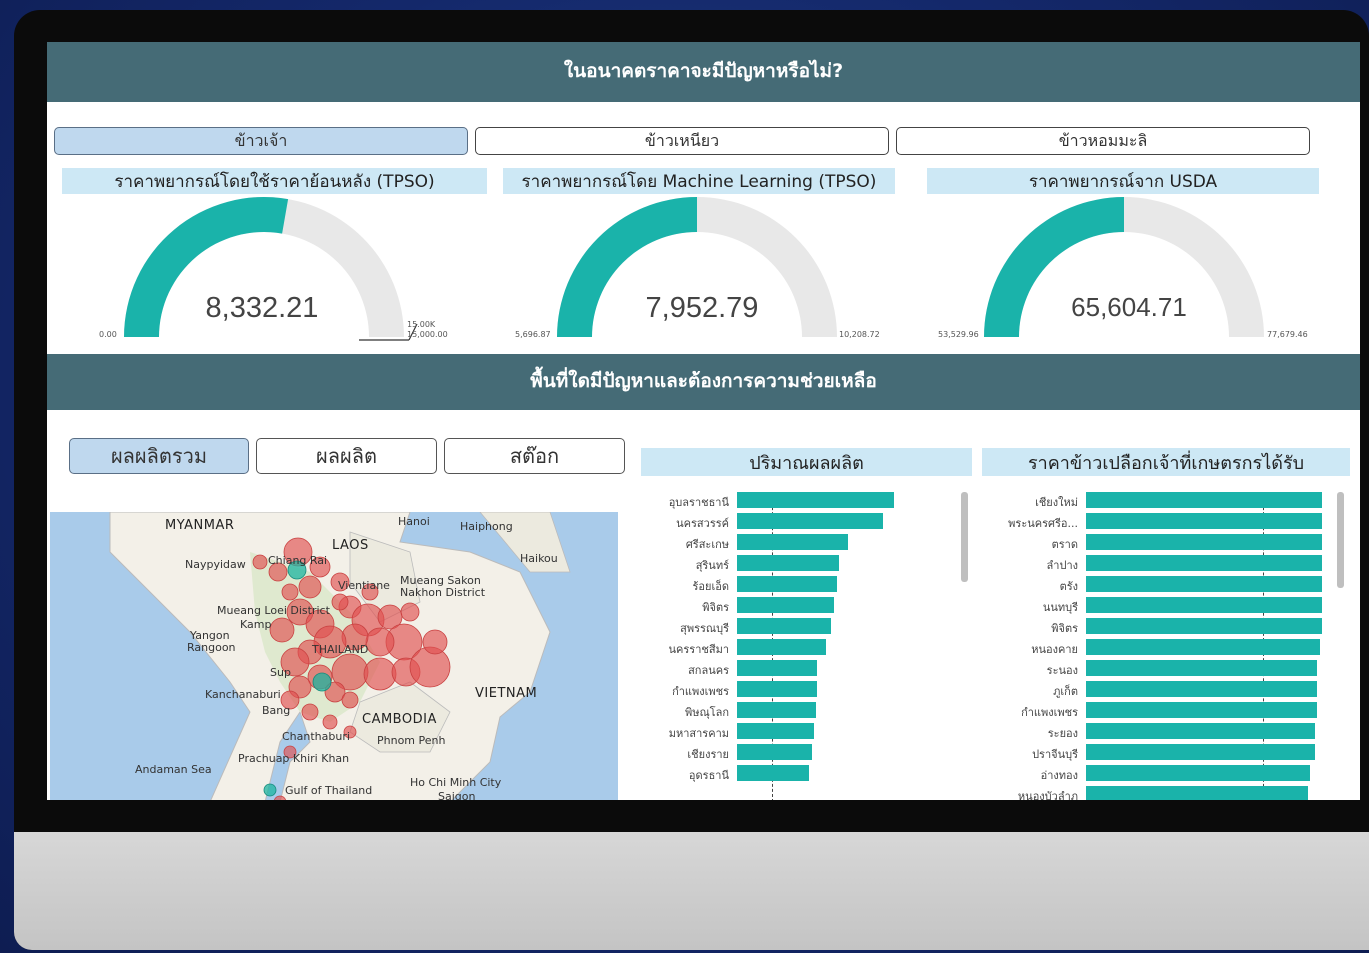 The image size is (1369, 953). Describe the element at coordinates (1064, 544) in the screenshot. I see `bar-label: ตราด` at that location.